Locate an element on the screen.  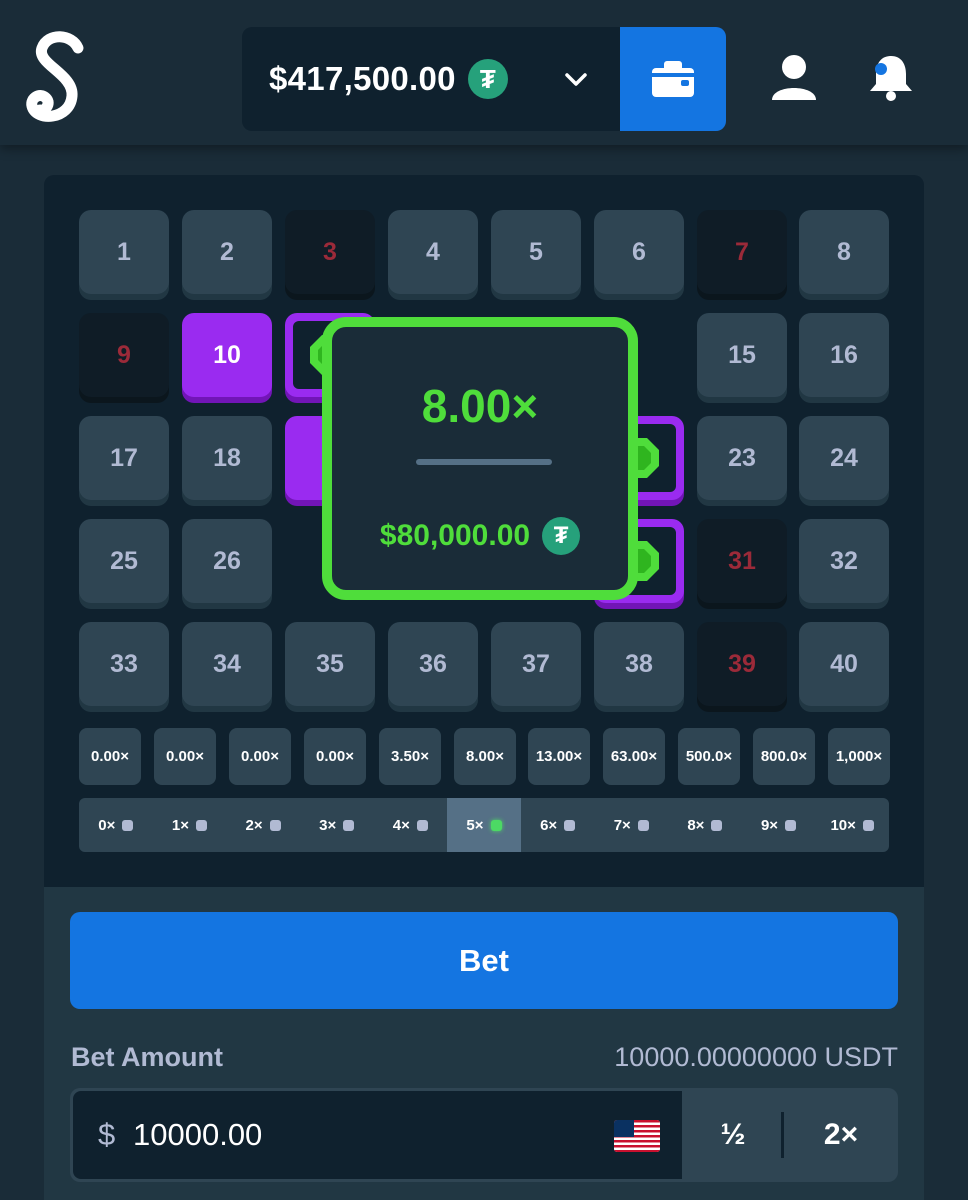
hits-count-5: 5× is located at coordinates (484, 825).